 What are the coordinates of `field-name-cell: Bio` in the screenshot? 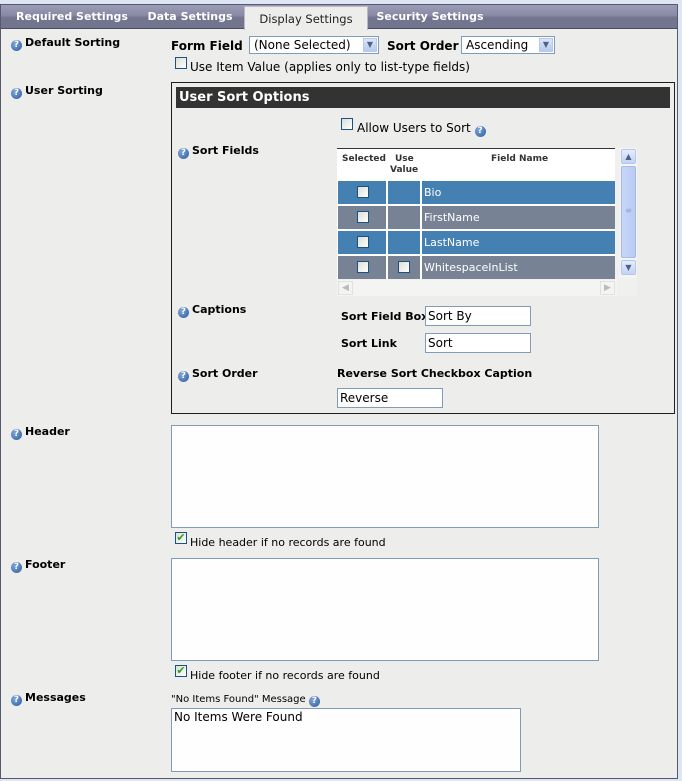 It's located at (518, 192).